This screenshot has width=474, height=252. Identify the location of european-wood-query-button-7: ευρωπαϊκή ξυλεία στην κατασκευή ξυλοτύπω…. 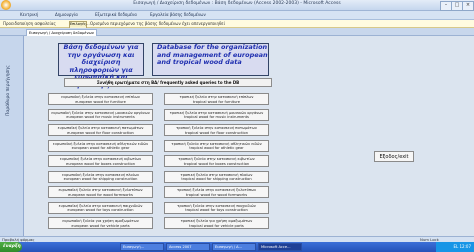
(100, 192).